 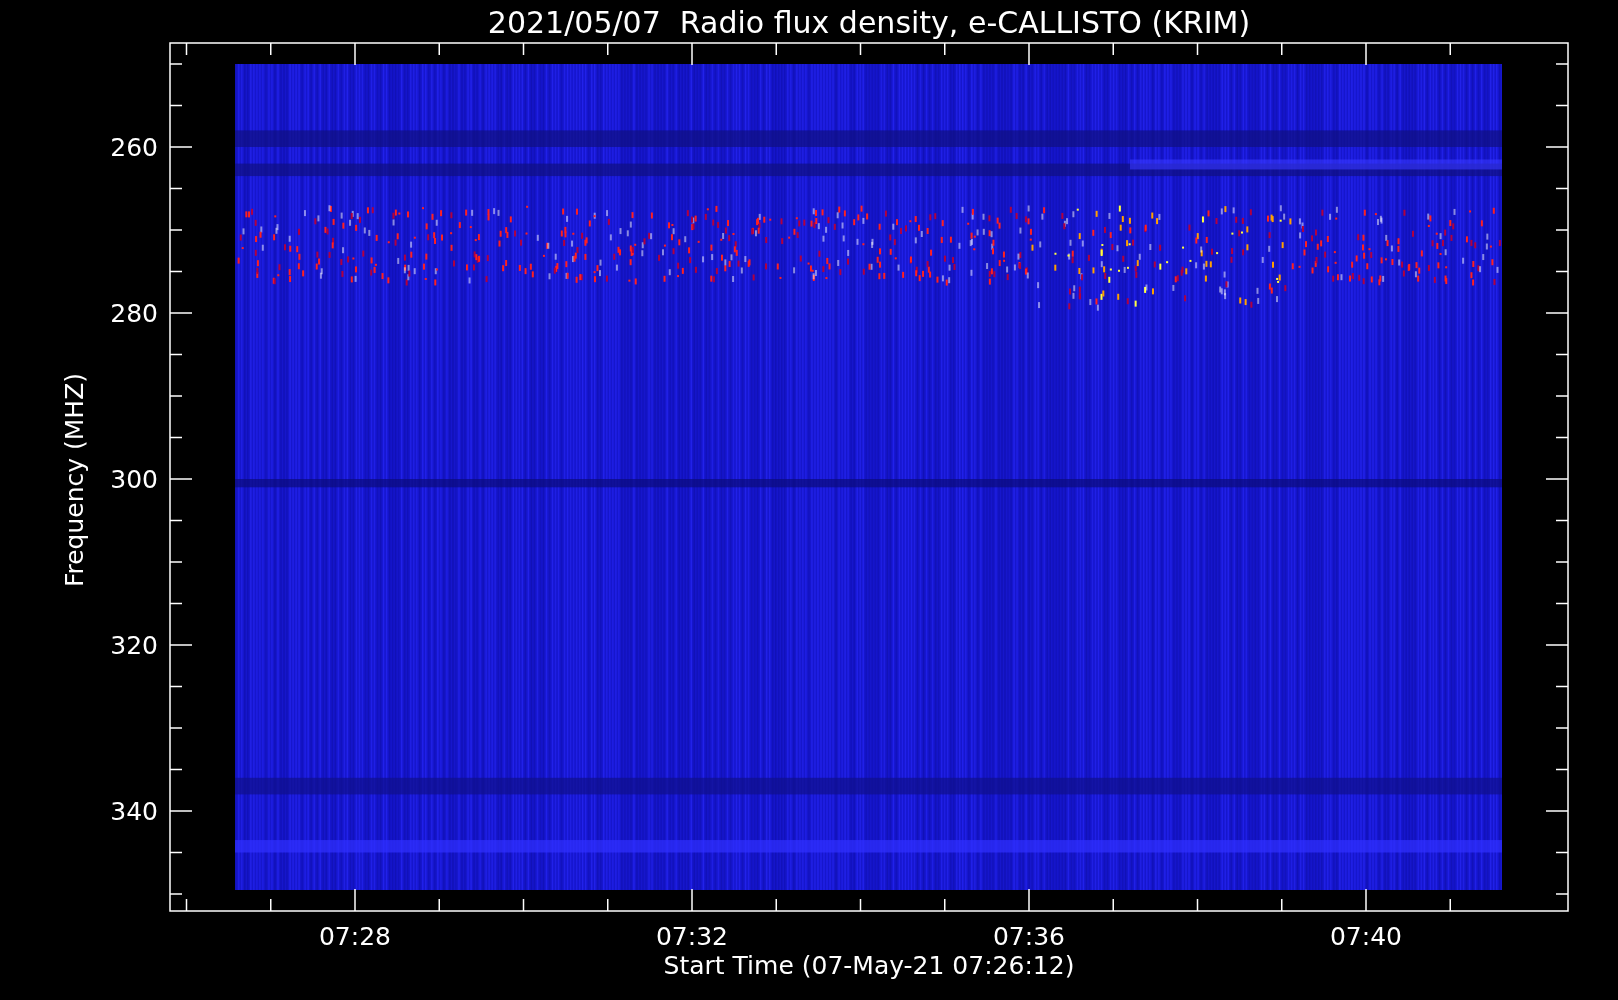 I want to click on y-tick-label: 320, so click(x=134, y=645).